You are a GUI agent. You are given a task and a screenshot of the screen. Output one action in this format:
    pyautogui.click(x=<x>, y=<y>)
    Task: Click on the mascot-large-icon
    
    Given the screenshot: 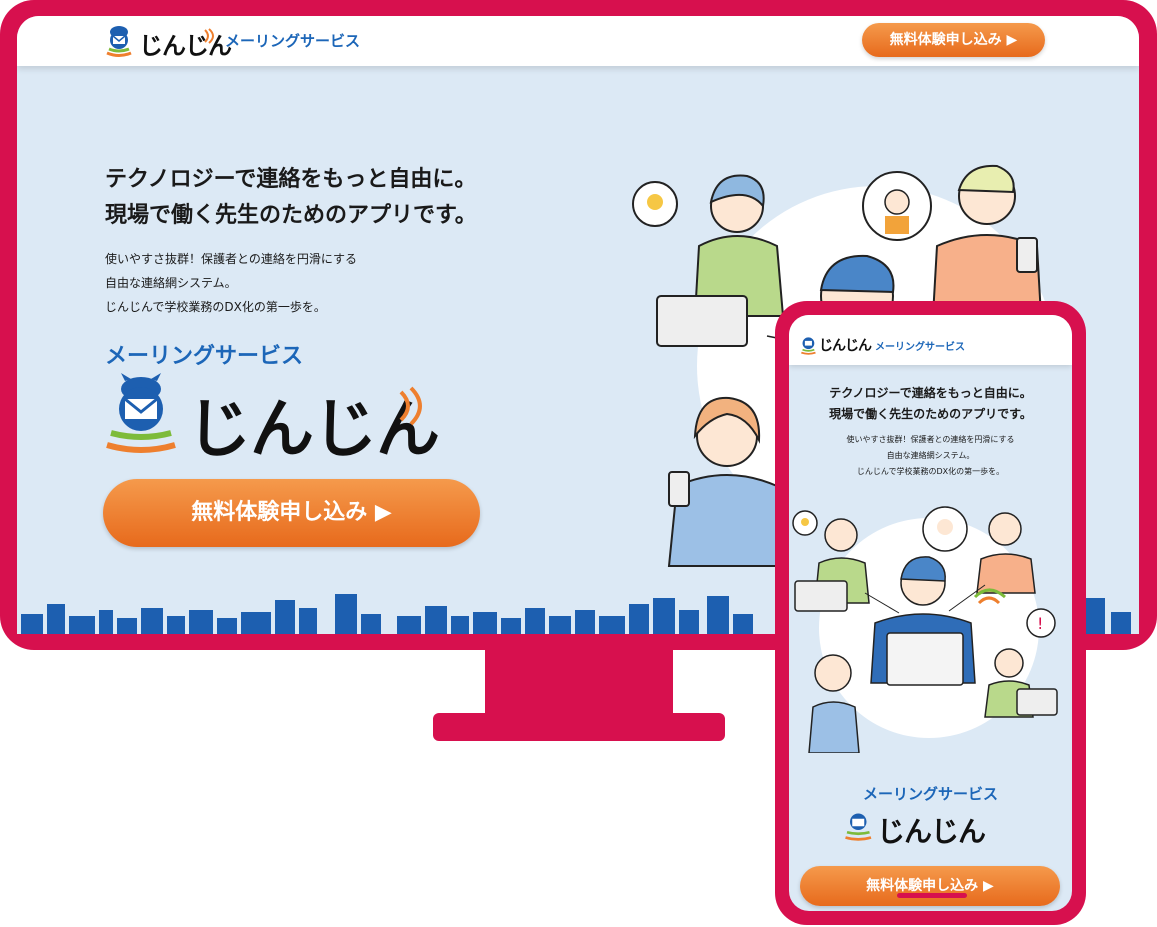 What is the action you would take?
    pyautogui.click(x=141, y=413)
    